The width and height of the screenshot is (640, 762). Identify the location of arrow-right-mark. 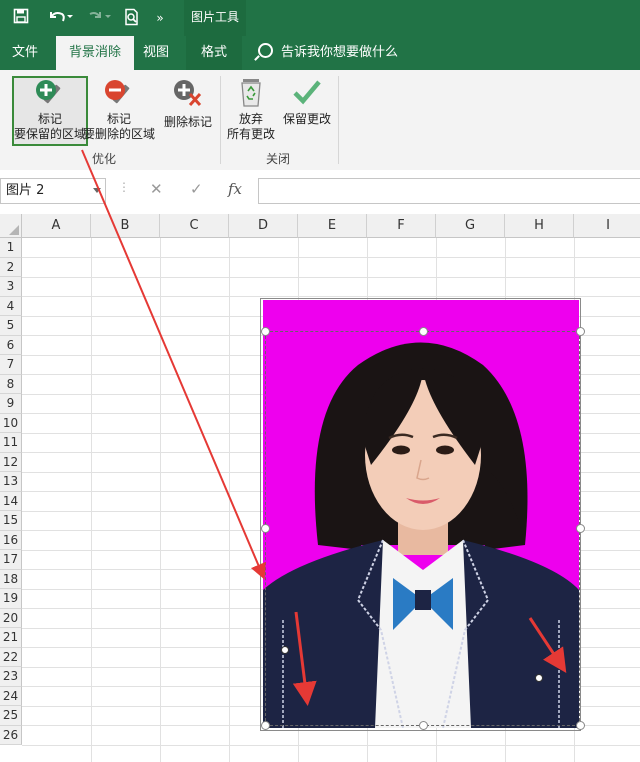
(547, 645).